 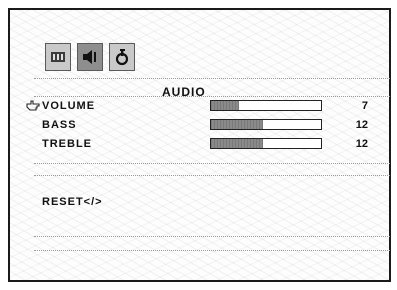 I want to click on volume-value: 7, so click(x=364, y=106).